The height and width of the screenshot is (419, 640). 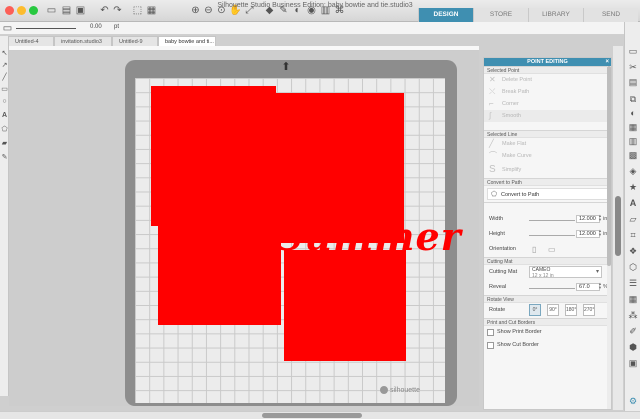 I want to click on library-icon: ▤, so click(x=633, y=82).